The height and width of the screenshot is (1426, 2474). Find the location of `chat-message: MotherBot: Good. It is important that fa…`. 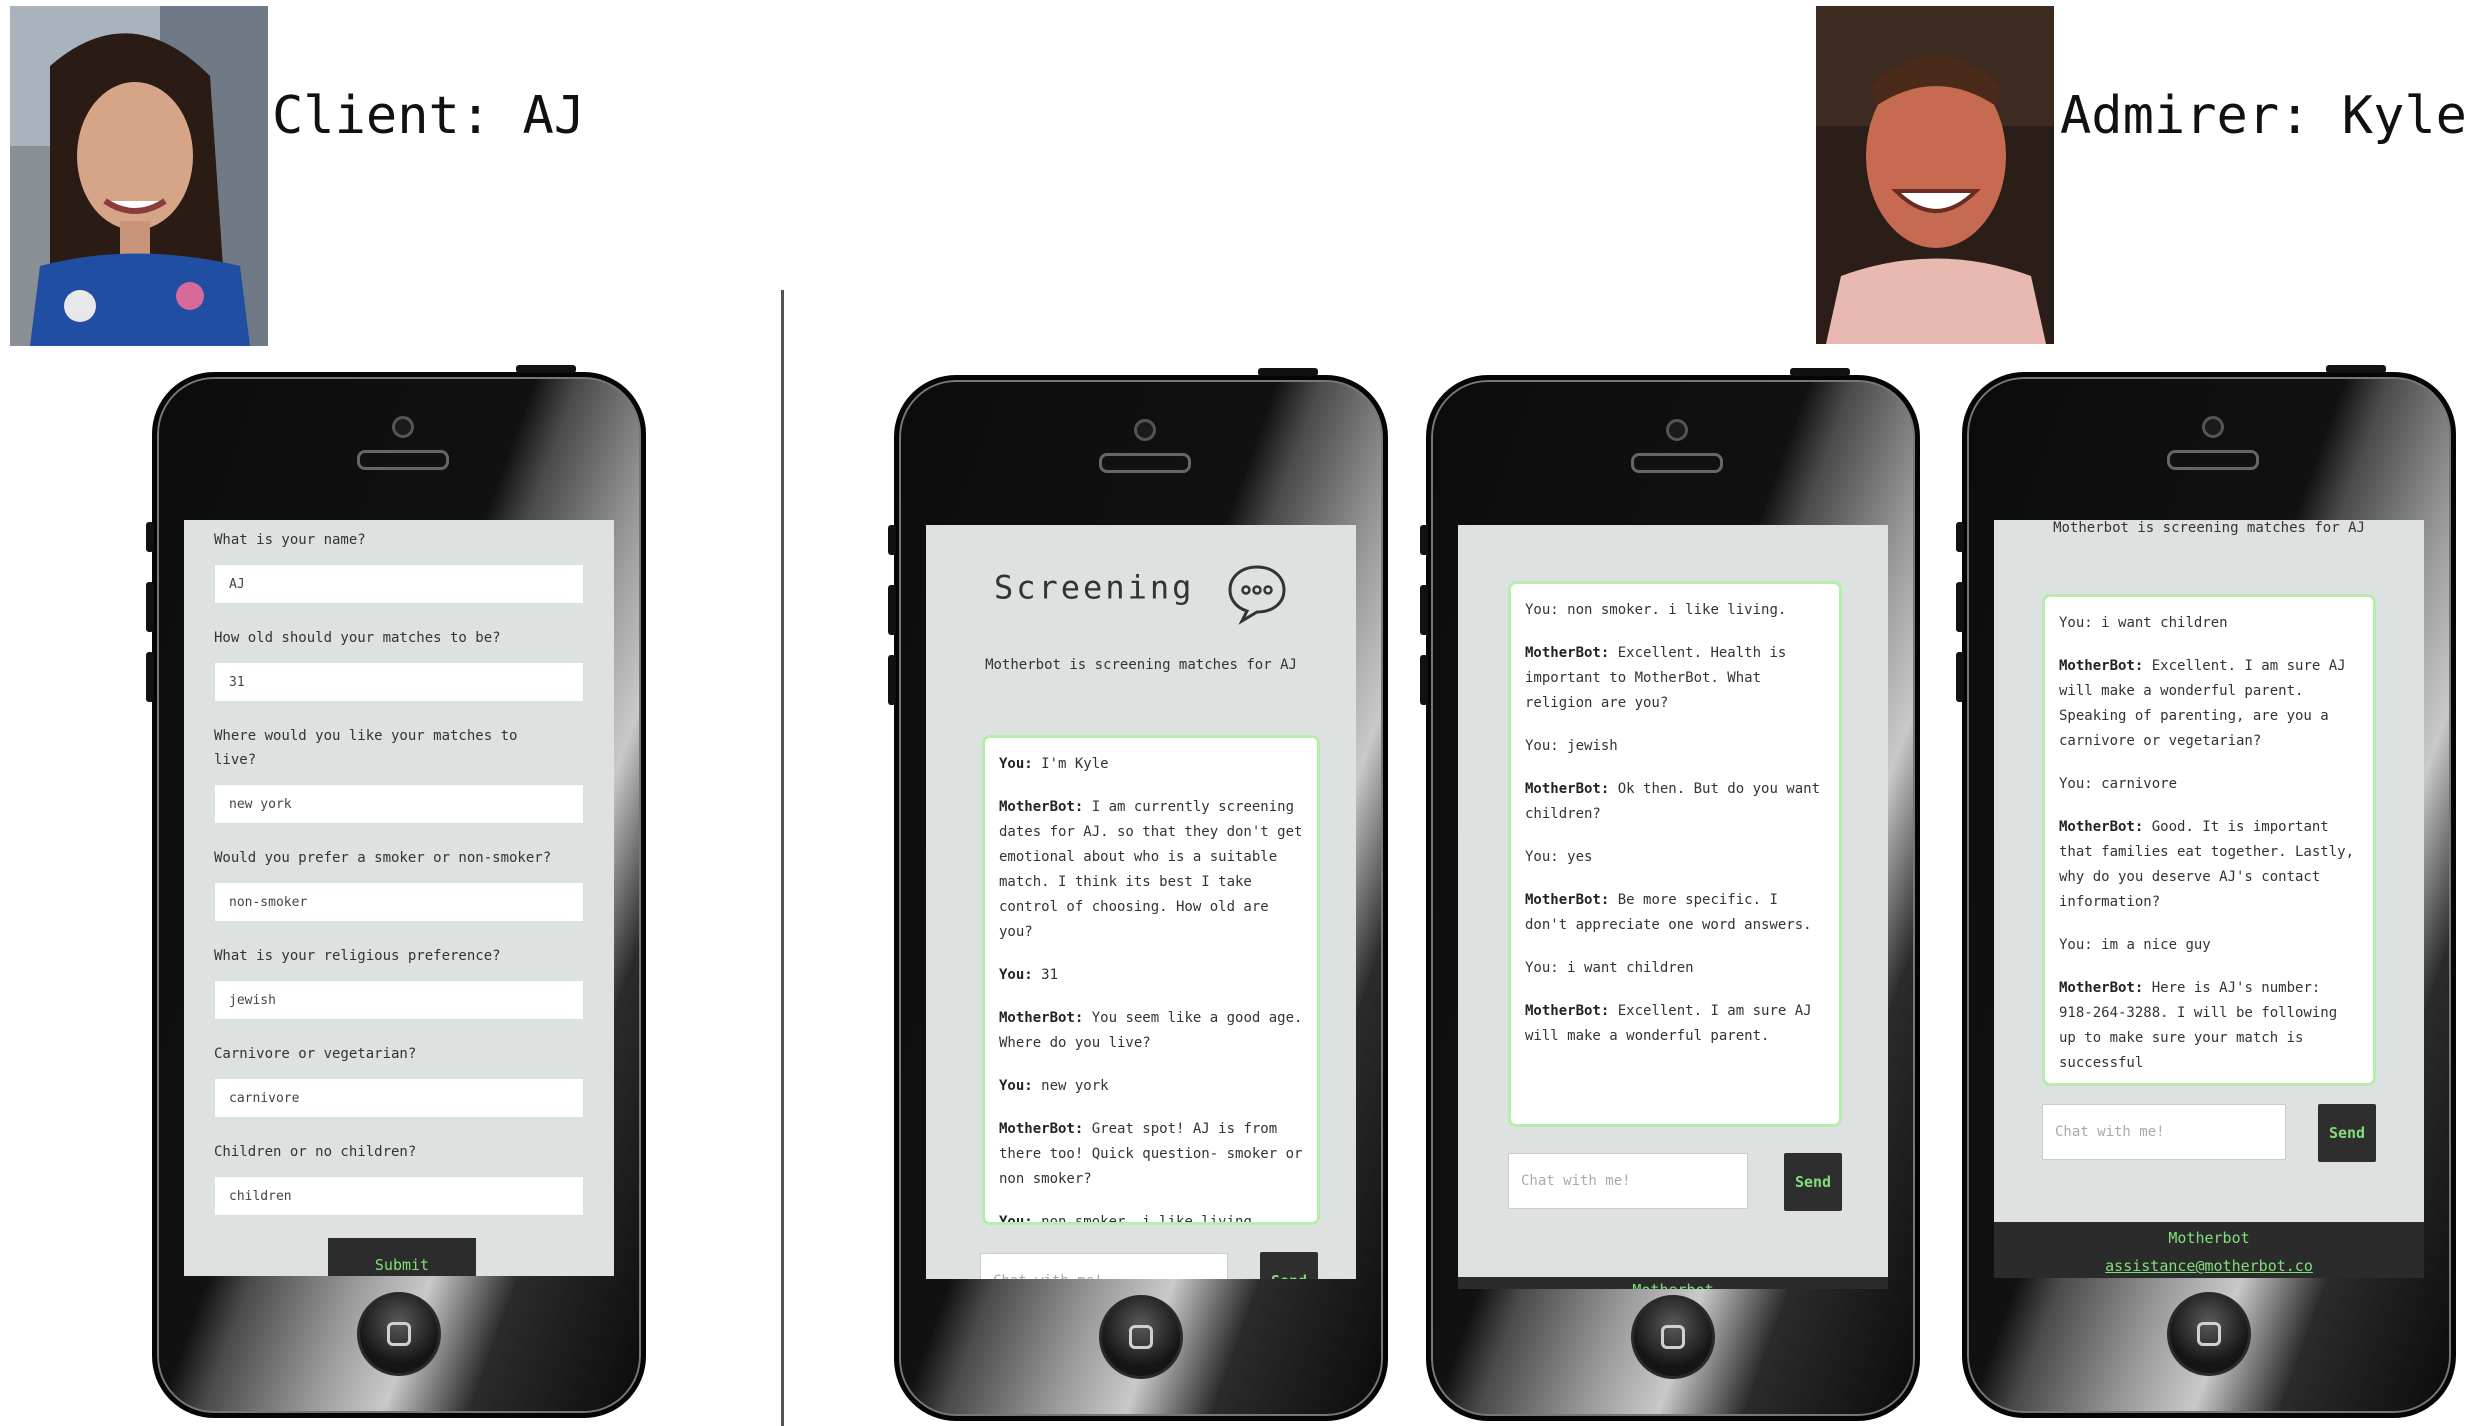

chat-message: MotherBot: Good. It is important that fa… is located at coordinates (2207, 864).